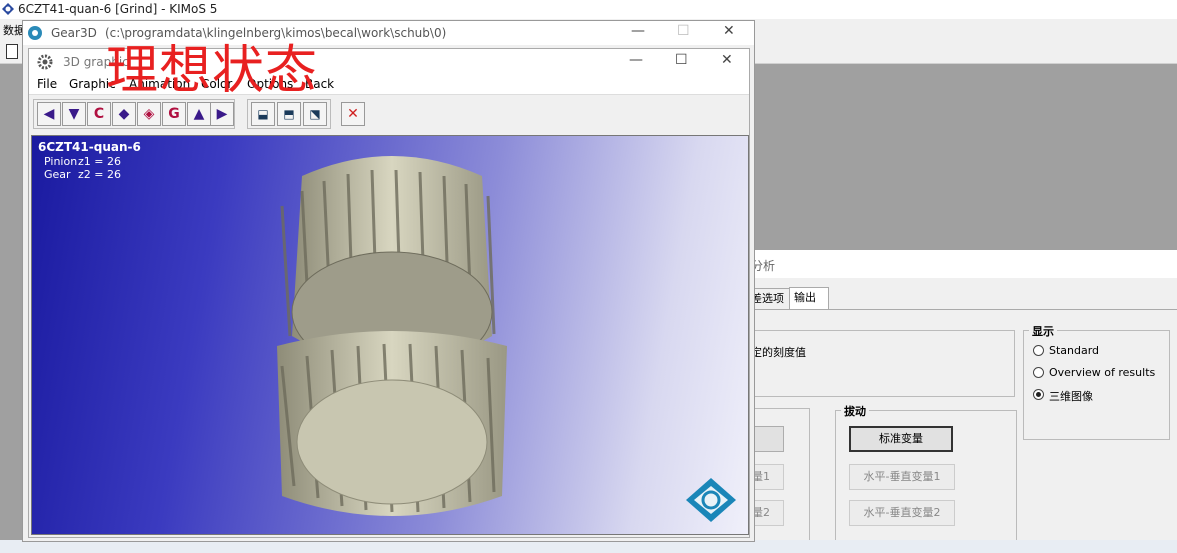  I want to click on kimos-app-icon, so click(8, 9).